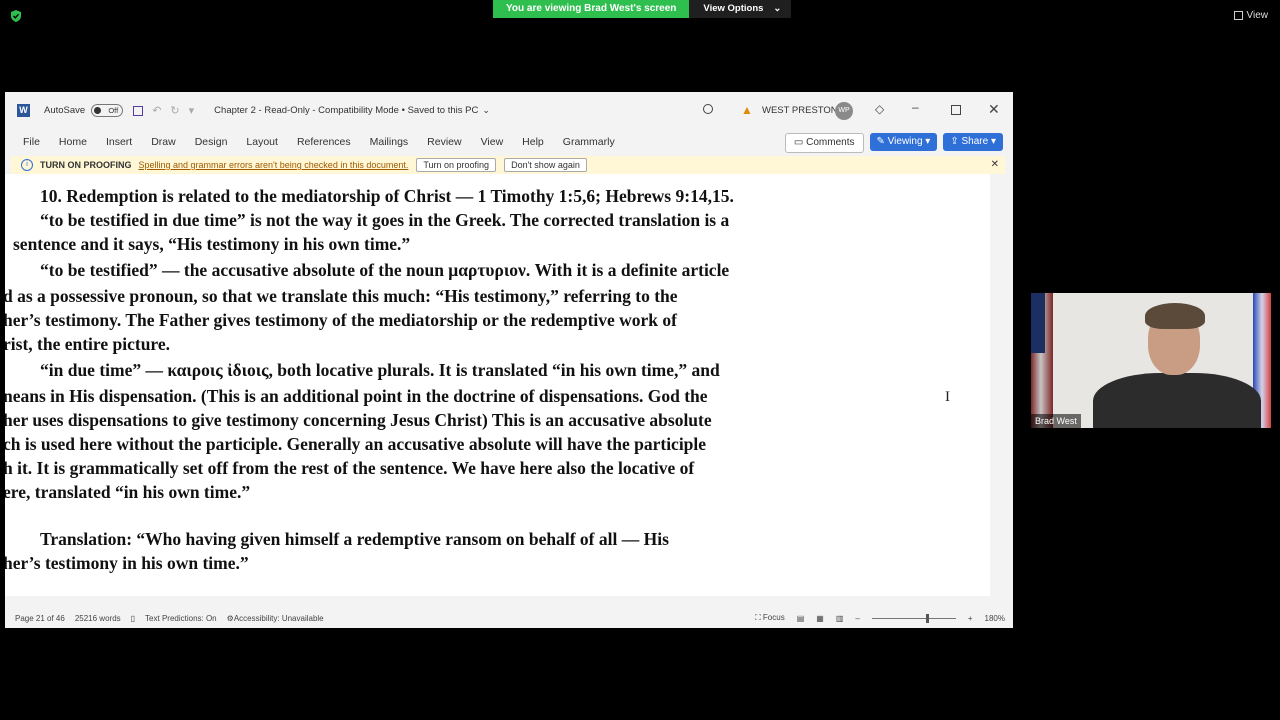 The image size is (1280, 720). Describe the element at coordinates (759, 617) in the screenshot. I see `focus-icon: ⛶` at that location.